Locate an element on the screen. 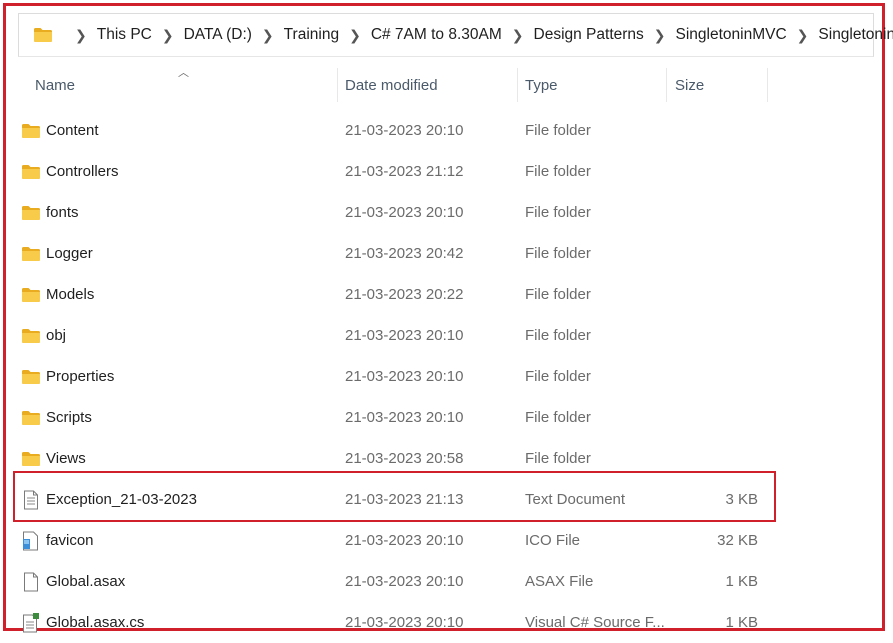  blank-file-icon is located at coordinates (31, 581).